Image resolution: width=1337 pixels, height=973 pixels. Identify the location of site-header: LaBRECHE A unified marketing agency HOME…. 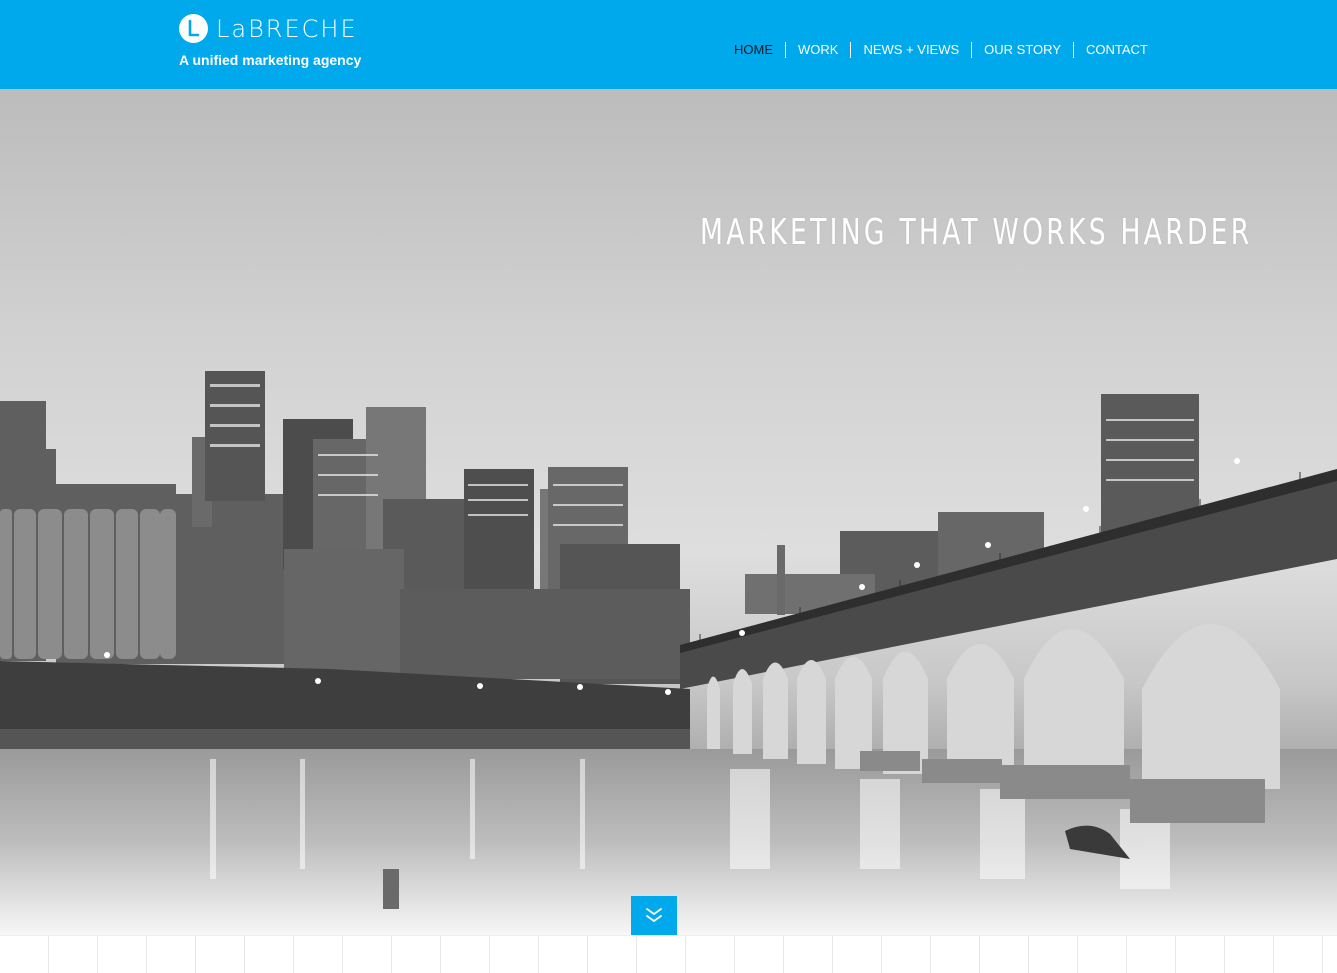
(668, 44).